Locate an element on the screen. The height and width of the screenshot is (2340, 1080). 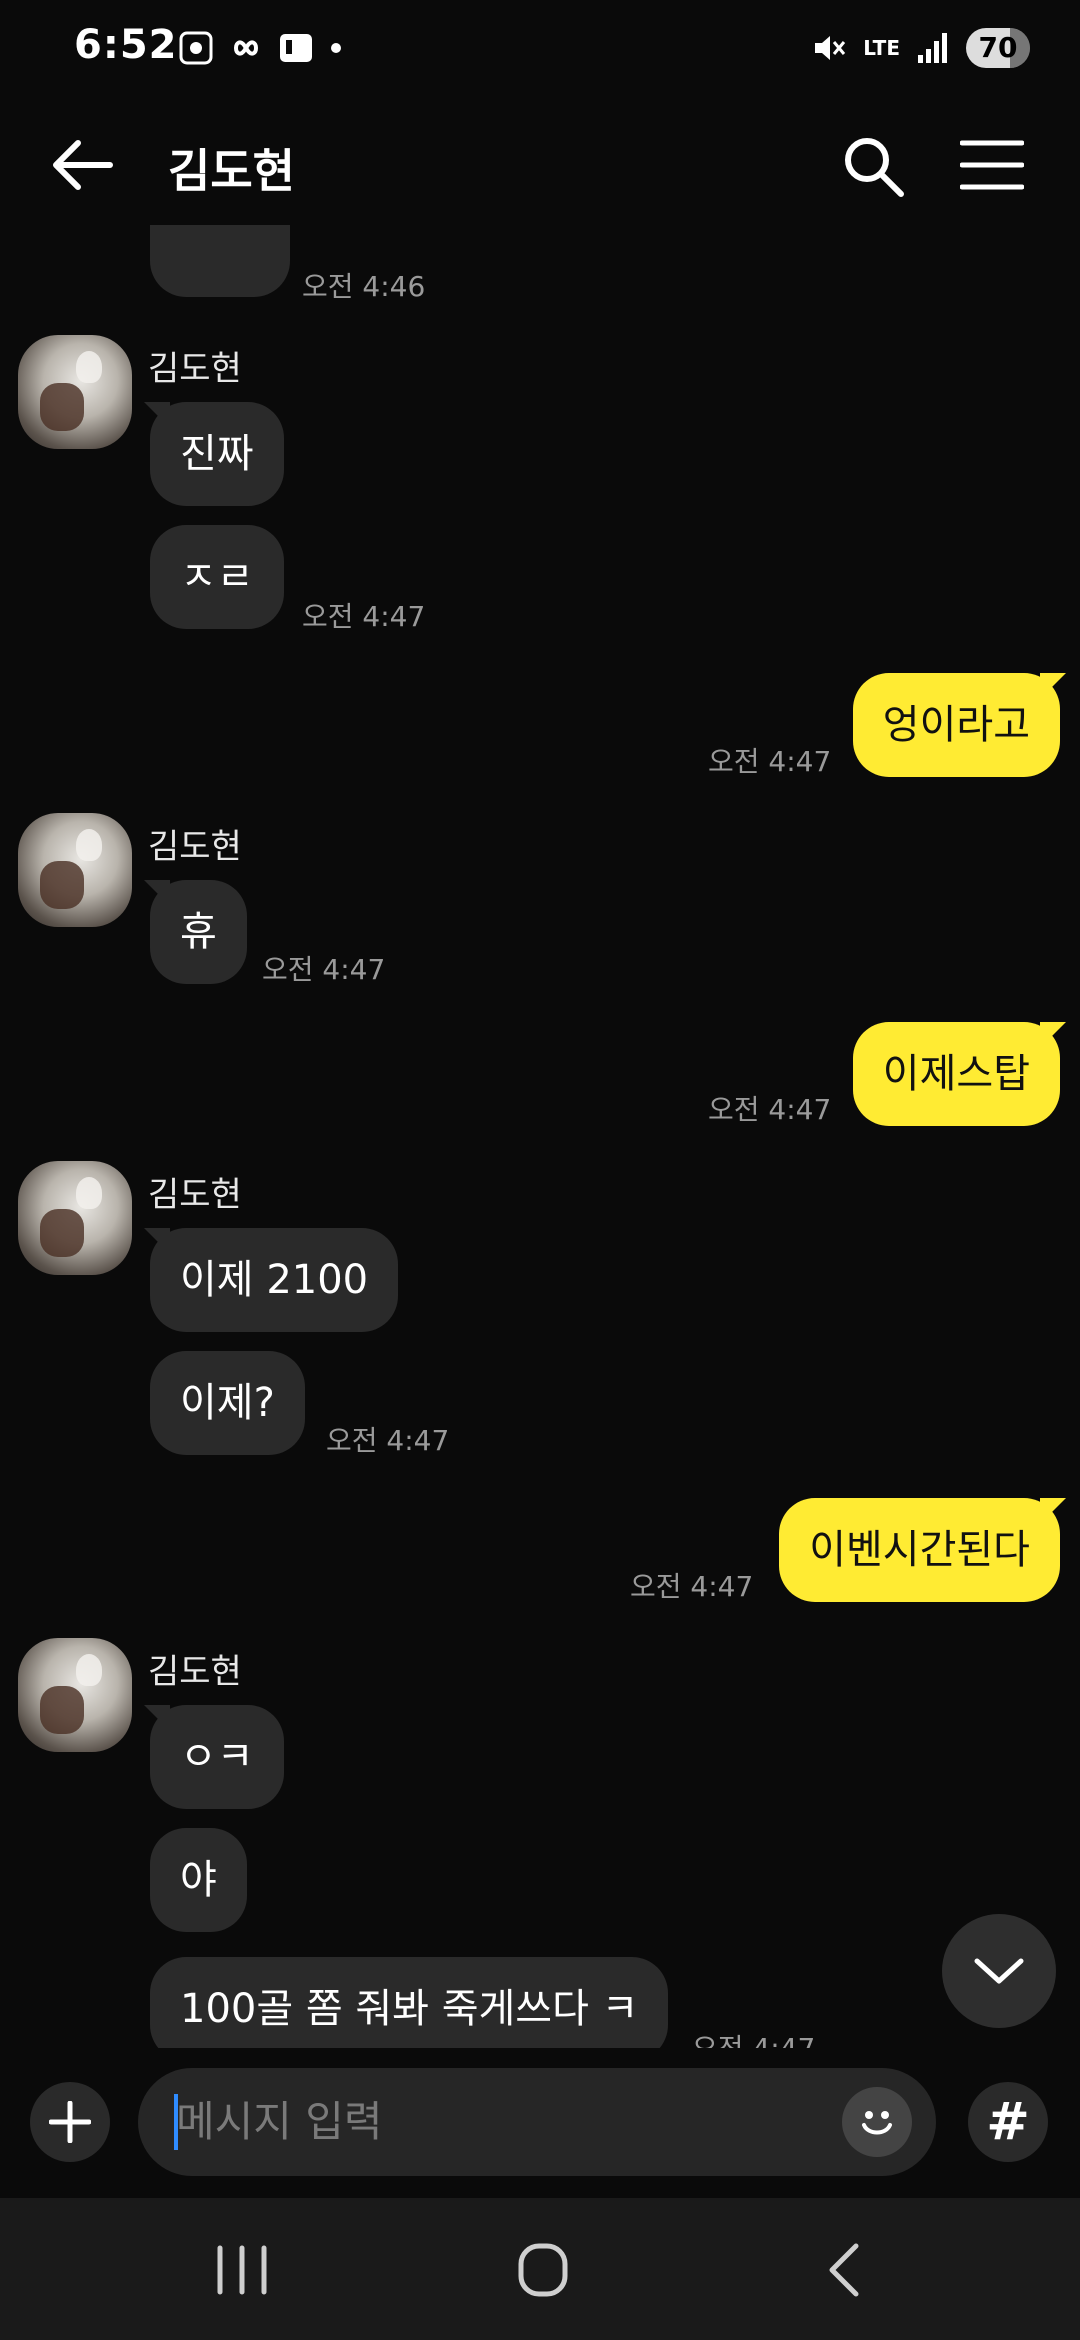
chevron-down-icon is located at coordinates (999, 1971).